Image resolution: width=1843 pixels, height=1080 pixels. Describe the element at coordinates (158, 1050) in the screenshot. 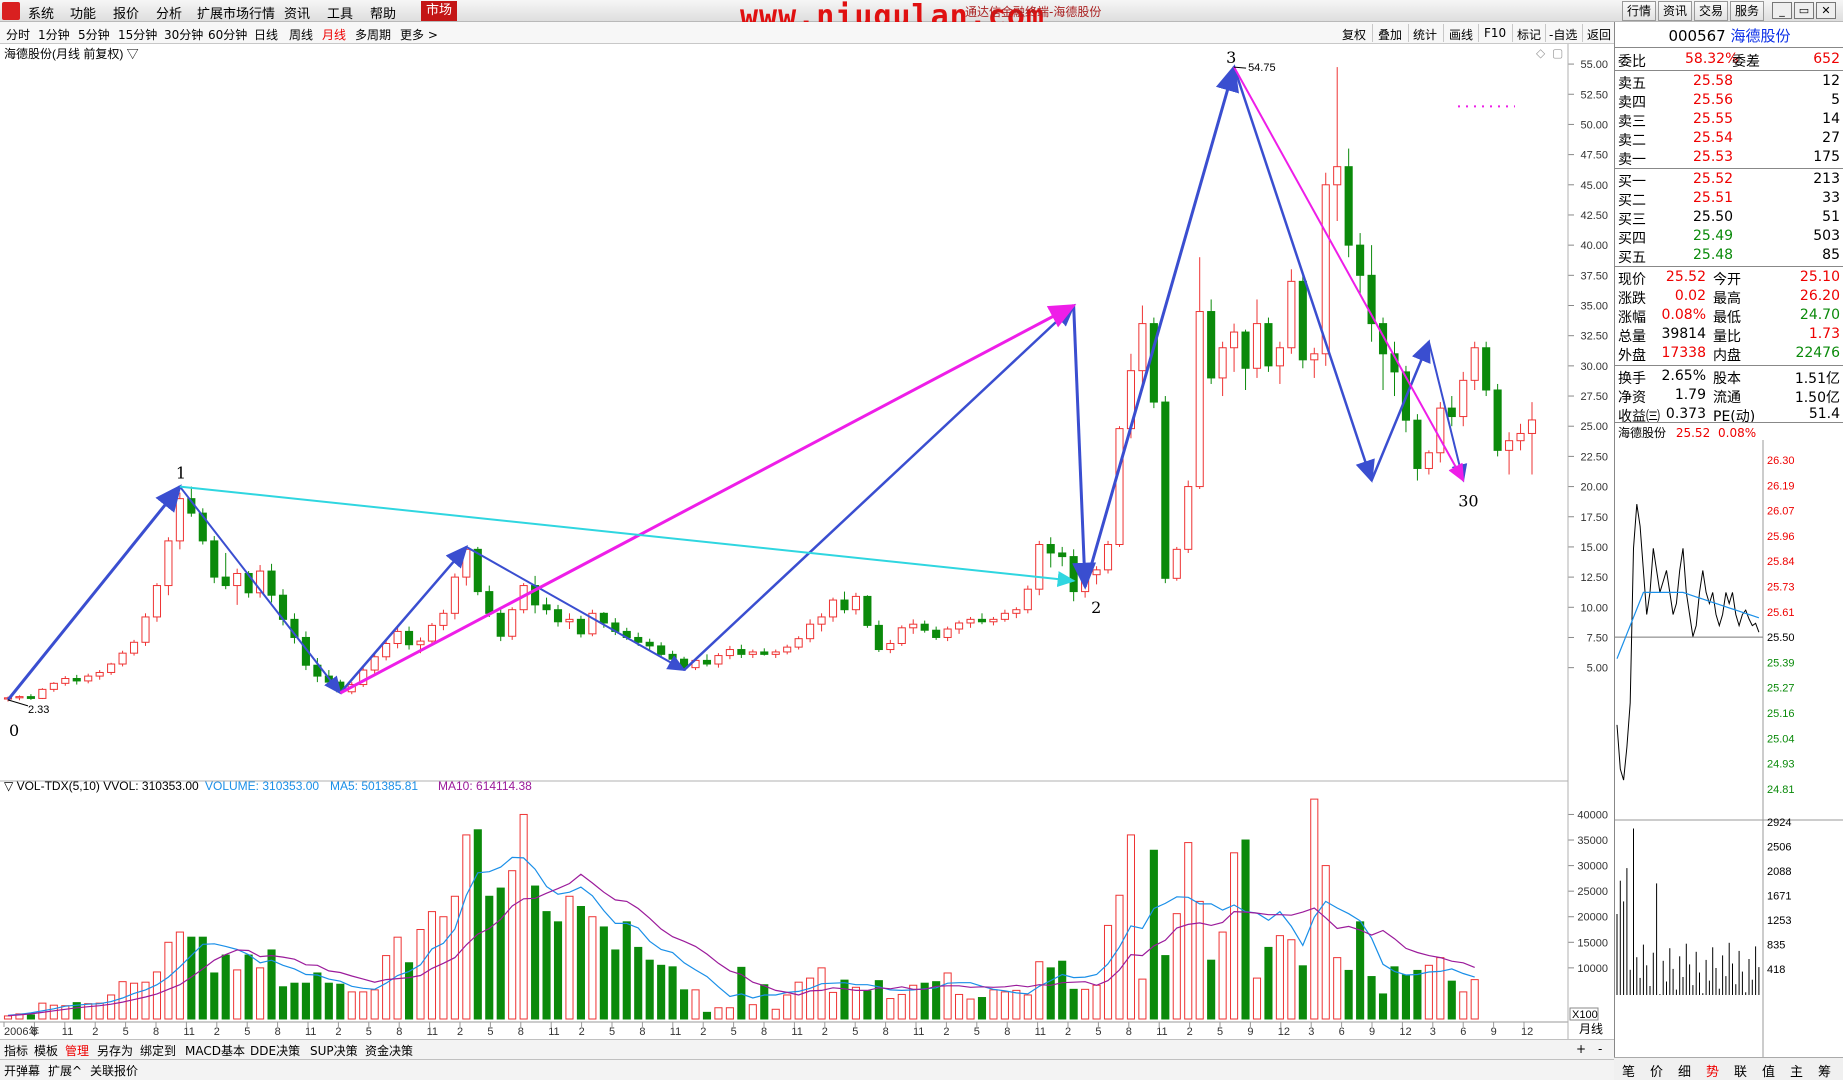

I see `tab-bind-to: 绑定到` at that location.